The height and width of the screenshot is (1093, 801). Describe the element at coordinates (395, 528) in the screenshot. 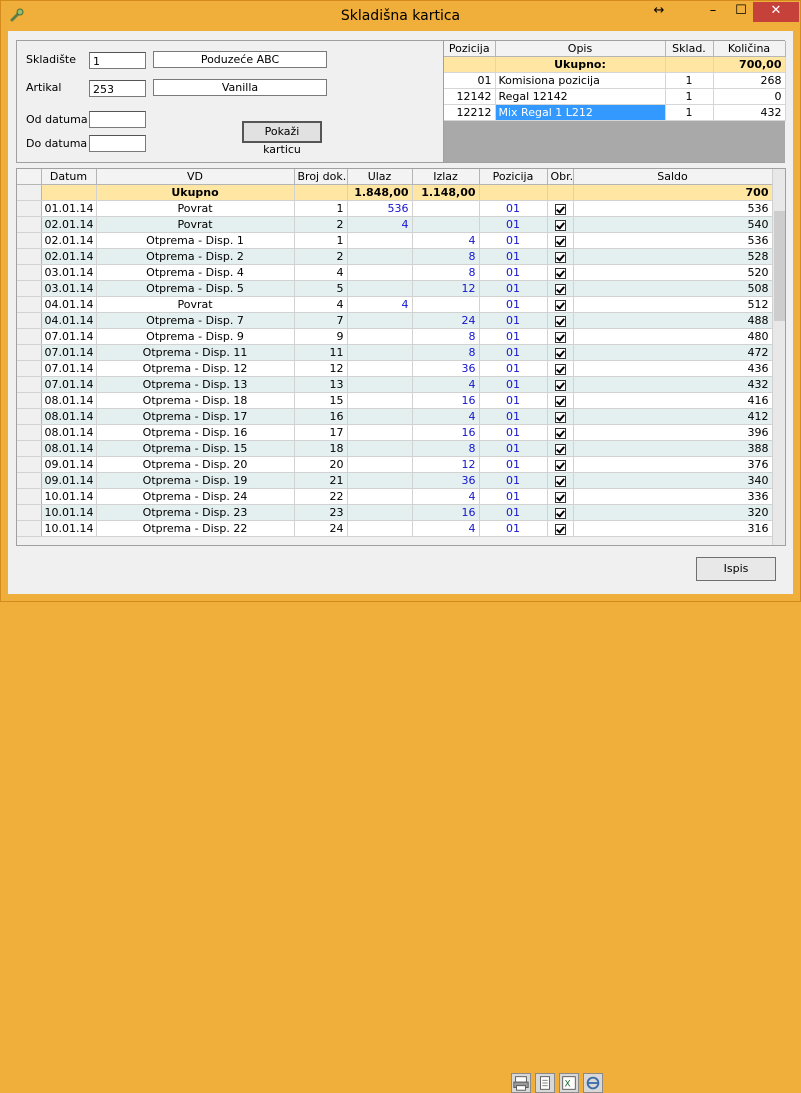

I see `table-row: 10.01.14 Otprema - Disp. 22 24 4 01 316` at that location.